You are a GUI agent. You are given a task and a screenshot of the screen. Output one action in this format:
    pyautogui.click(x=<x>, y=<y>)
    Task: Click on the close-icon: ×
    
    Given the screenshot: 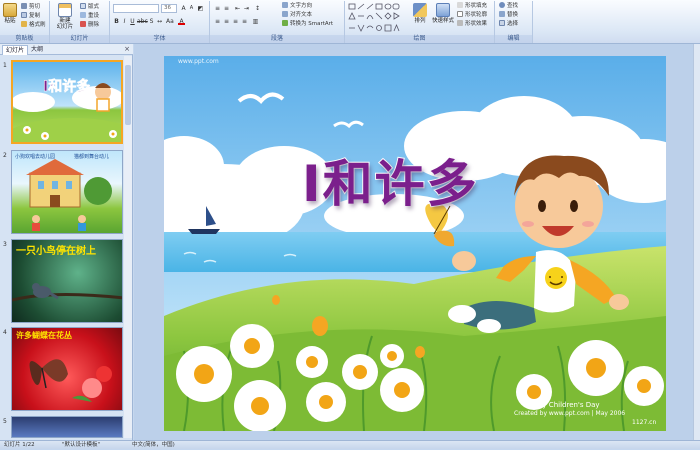 What is the action you would take?
    pyautogui.click(x=127, y=49)
    